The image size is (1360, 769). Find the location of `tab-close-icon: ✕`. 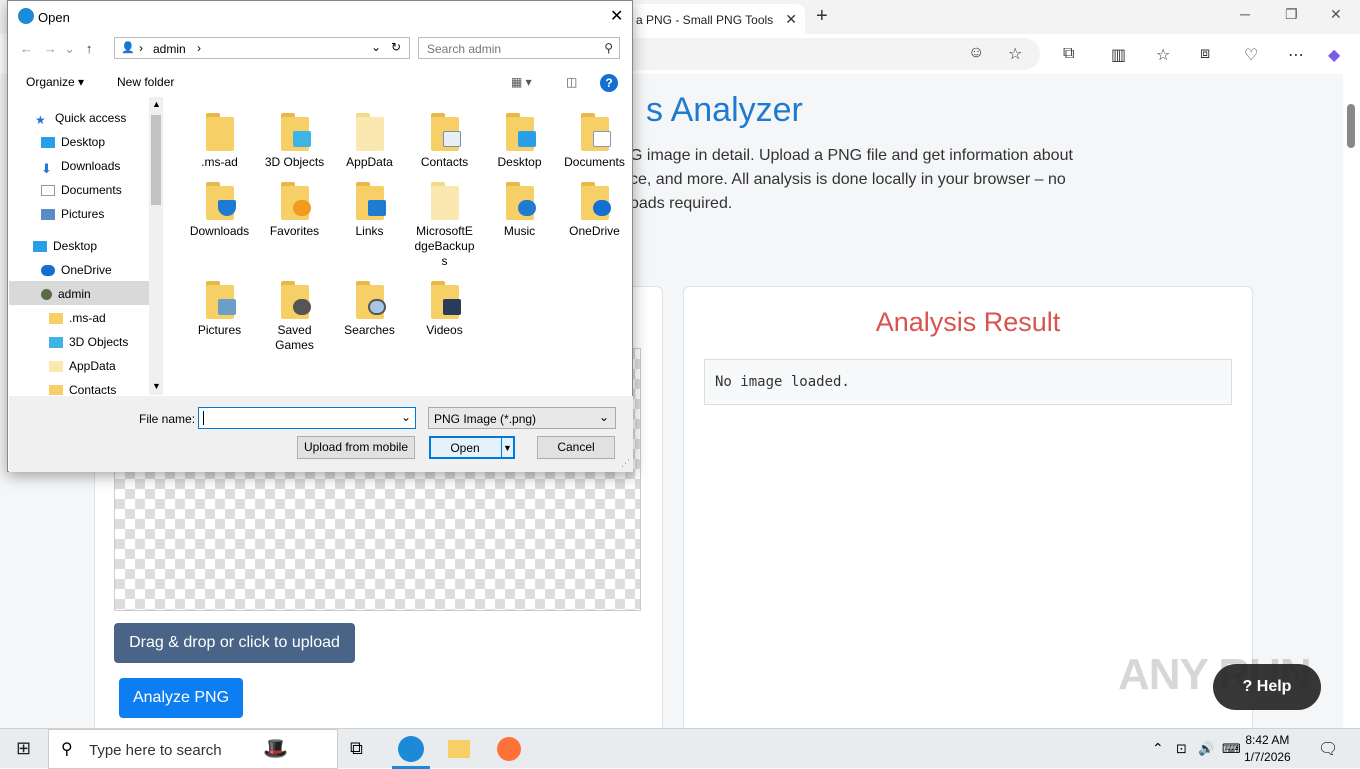

tab-close-icon: ✕ is located at coordinates (791, 19).